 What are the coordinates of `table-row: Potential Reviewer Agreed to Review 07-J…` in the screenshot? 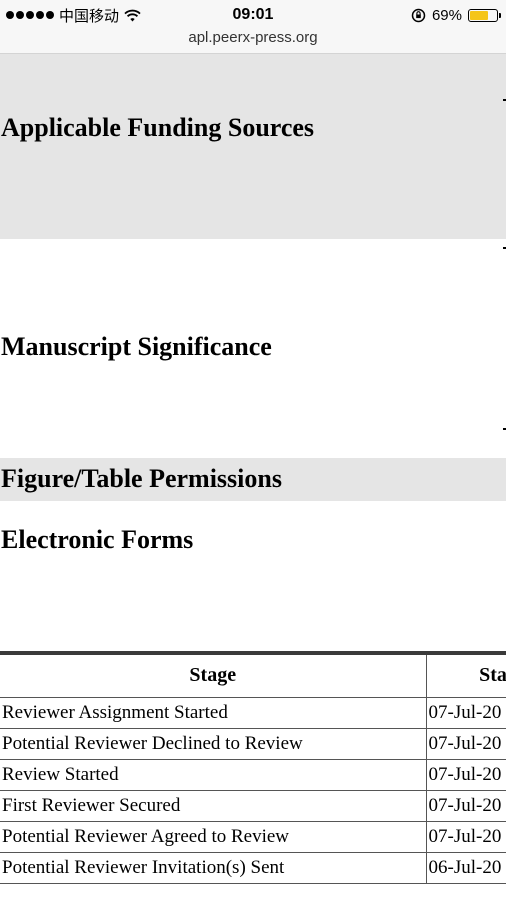 It's located at (253, 836).